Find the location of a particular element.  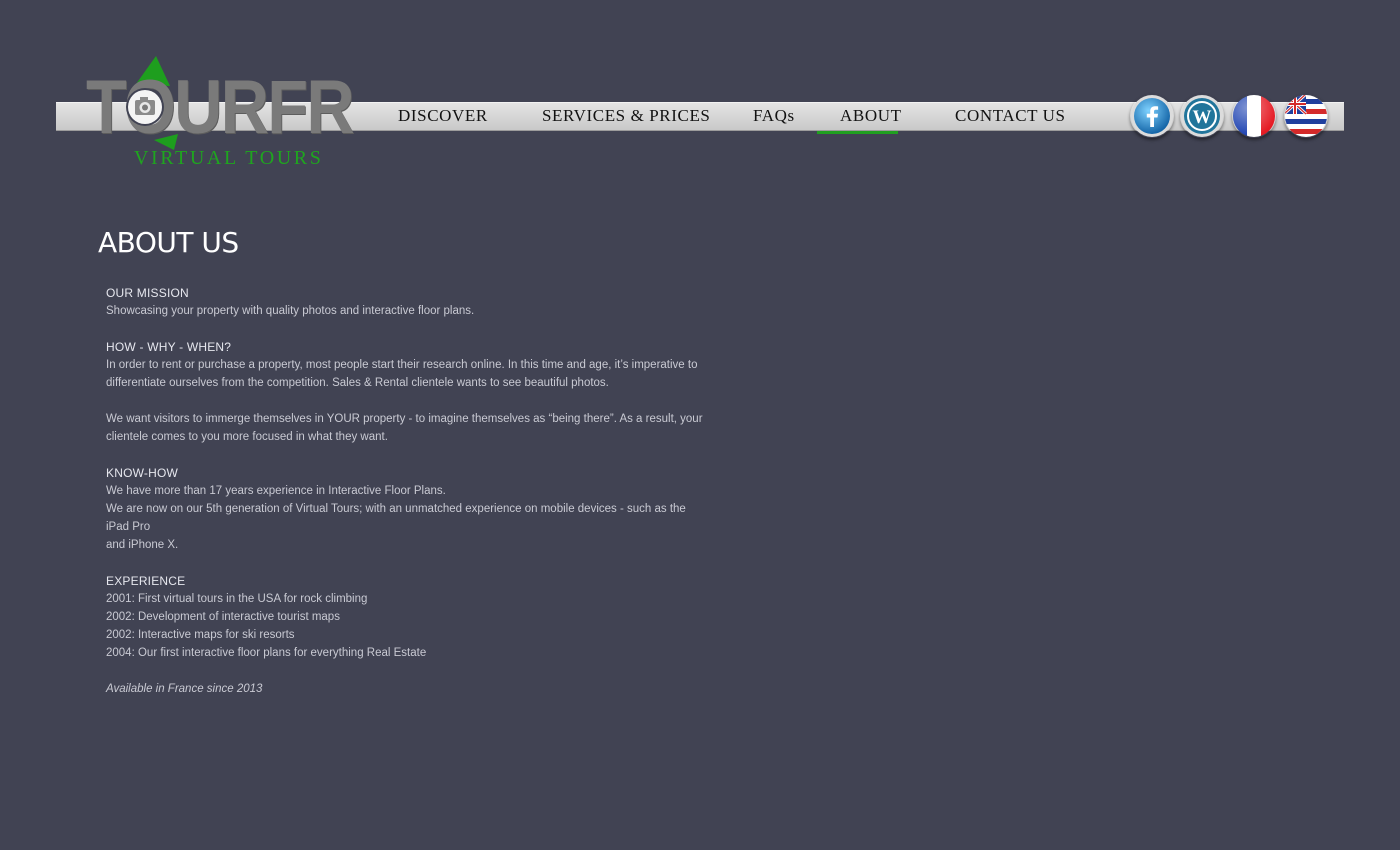

nav-active-indicator is located at coordinates (857, 132).